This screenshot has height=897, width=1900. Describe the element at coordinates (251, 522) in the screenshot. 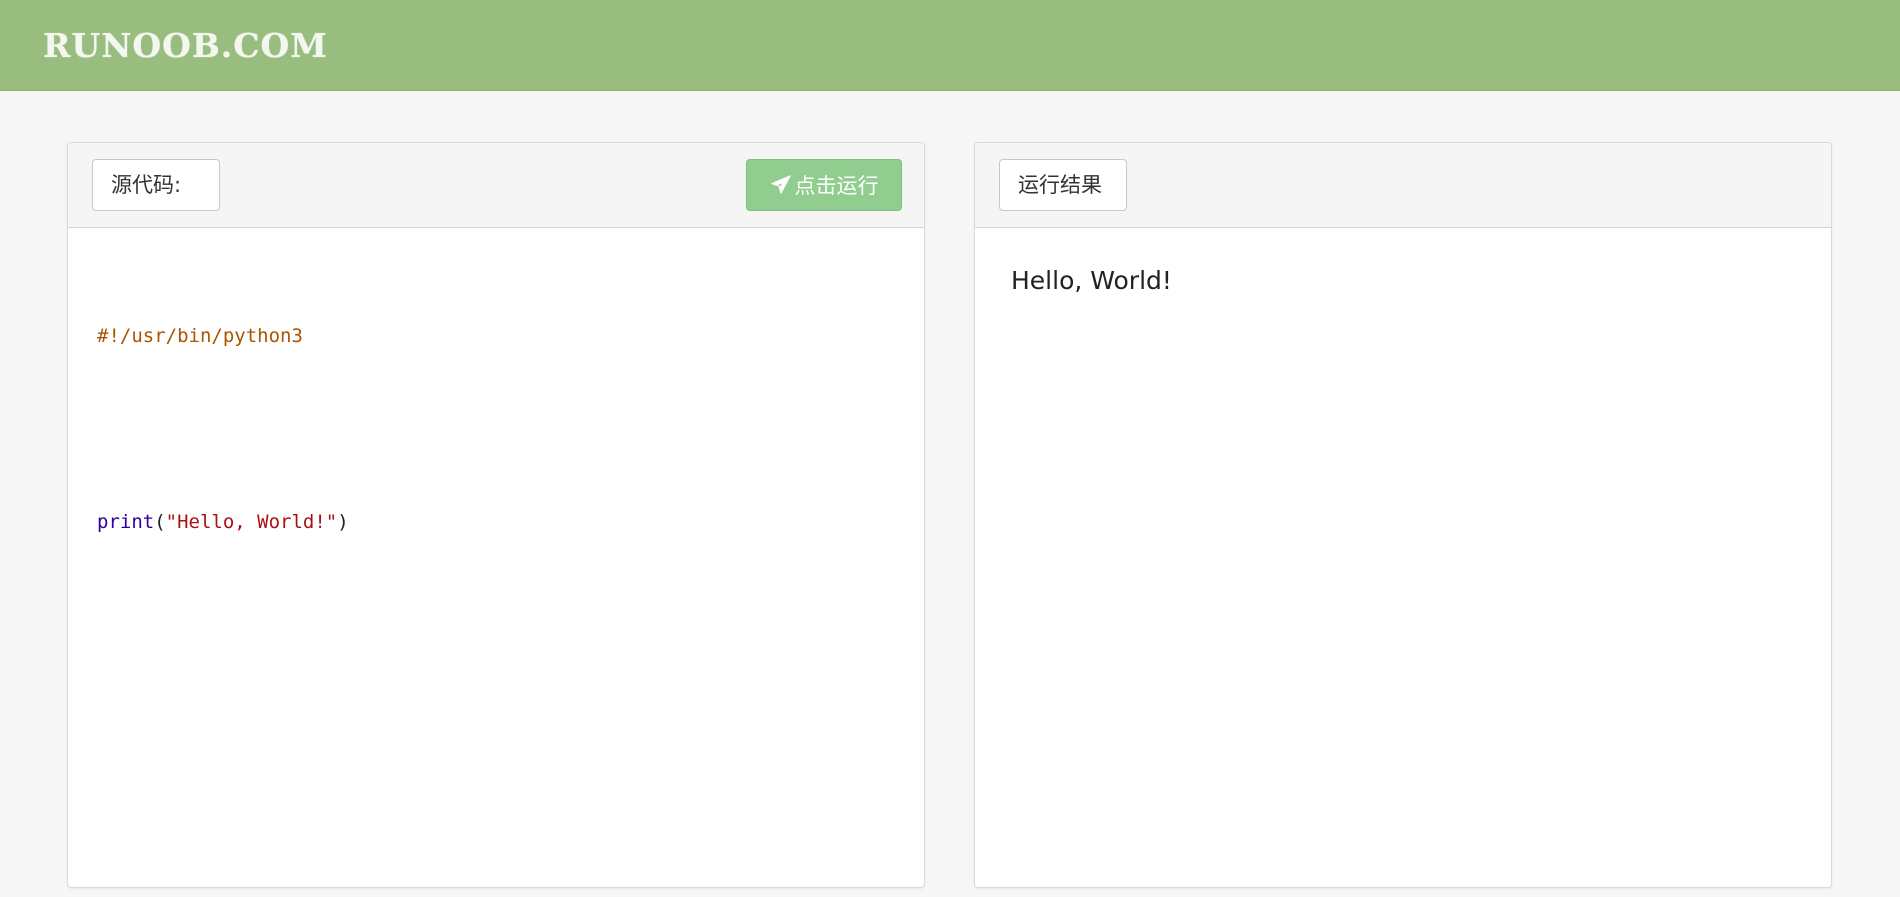

I see `code-string: "Hello, World!"` at that location.